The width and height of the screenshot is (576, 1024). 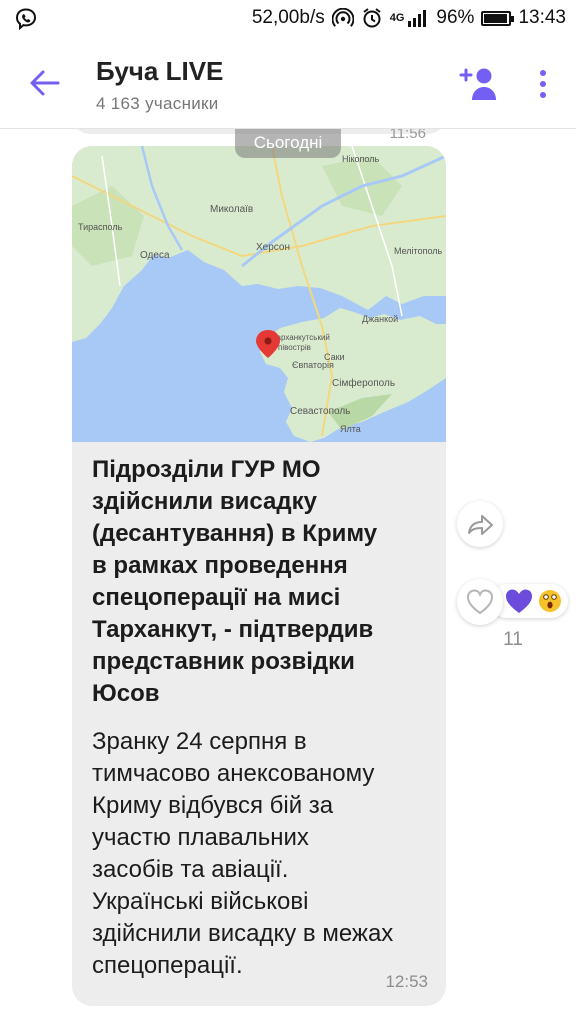 I want to click on map-label-melitopol: Мелітополь, so click(x=418, y=251).